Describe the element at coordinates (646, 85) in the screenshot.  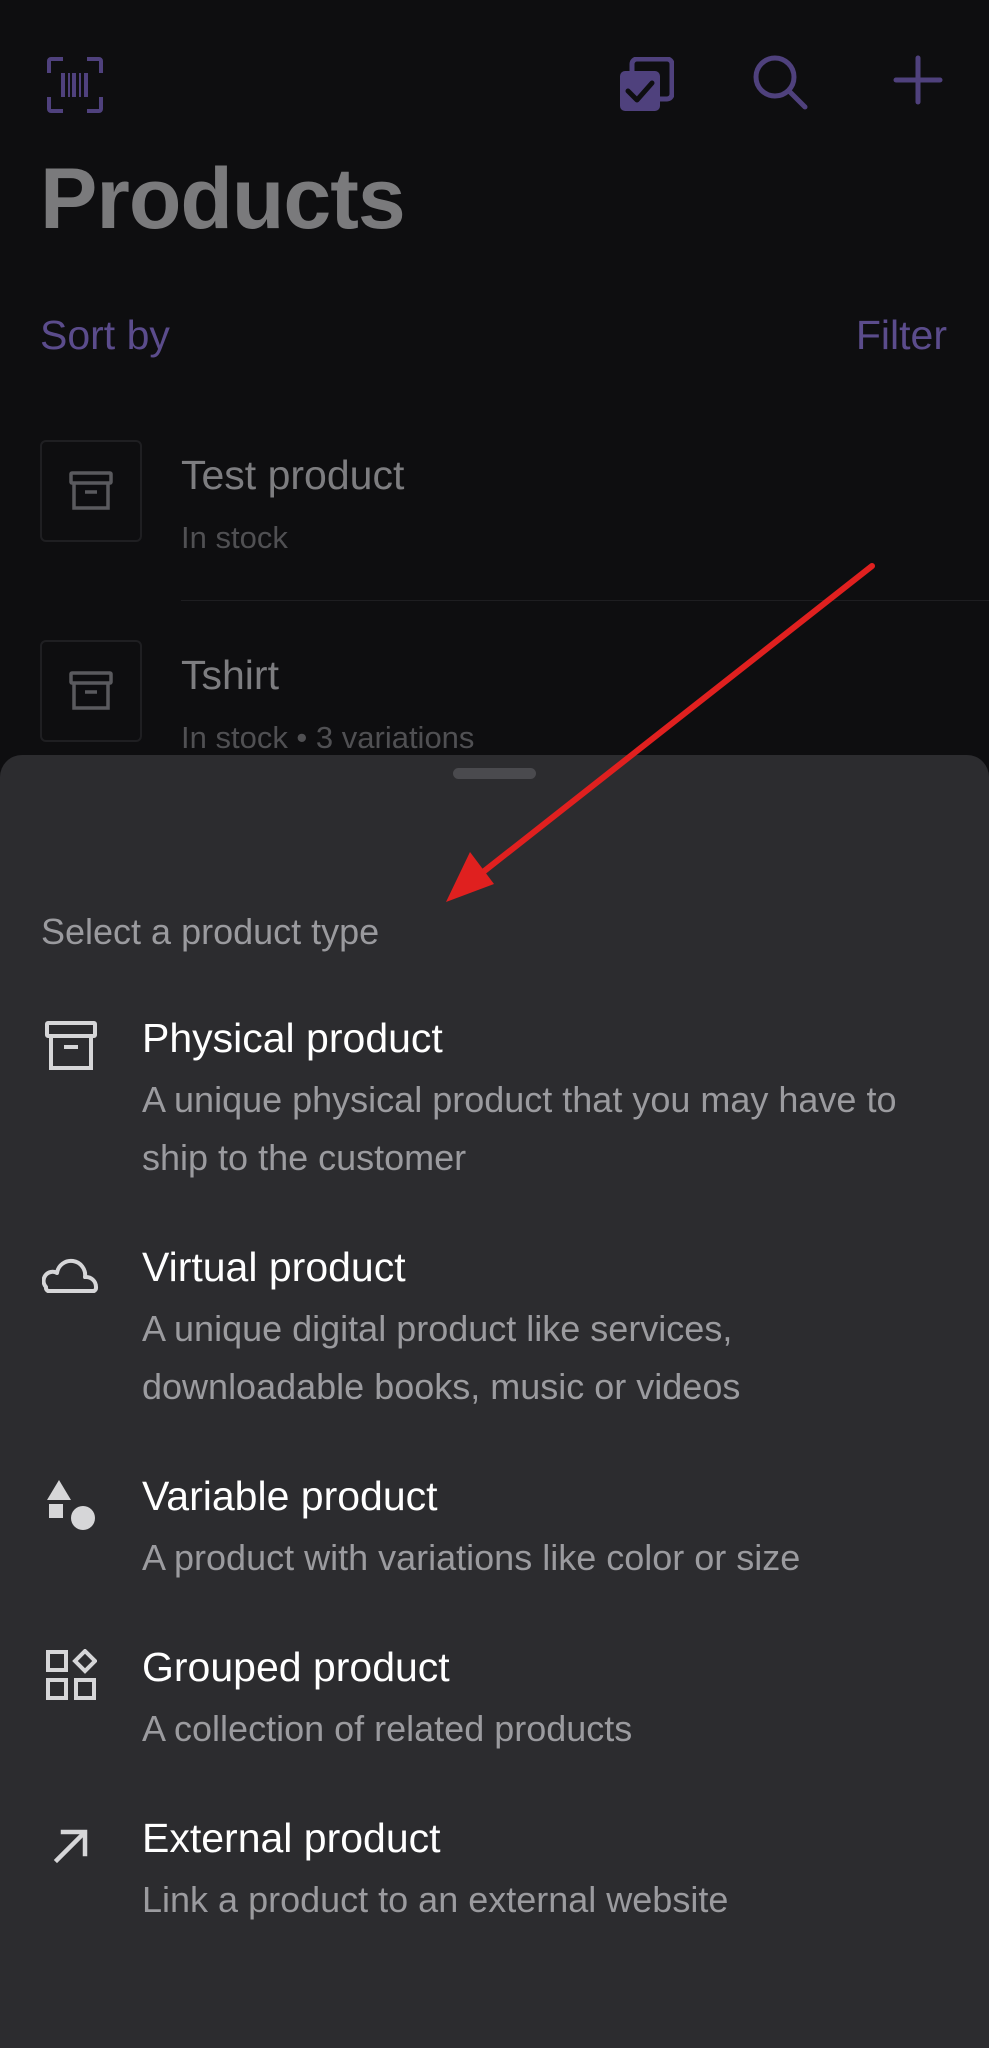
I see `bulk-select-icon` at that location.